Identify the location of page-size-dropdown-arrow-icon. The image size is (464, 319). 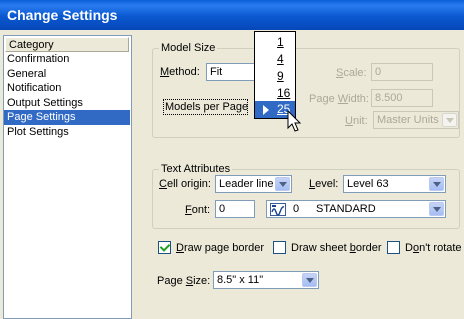
(309, 280).